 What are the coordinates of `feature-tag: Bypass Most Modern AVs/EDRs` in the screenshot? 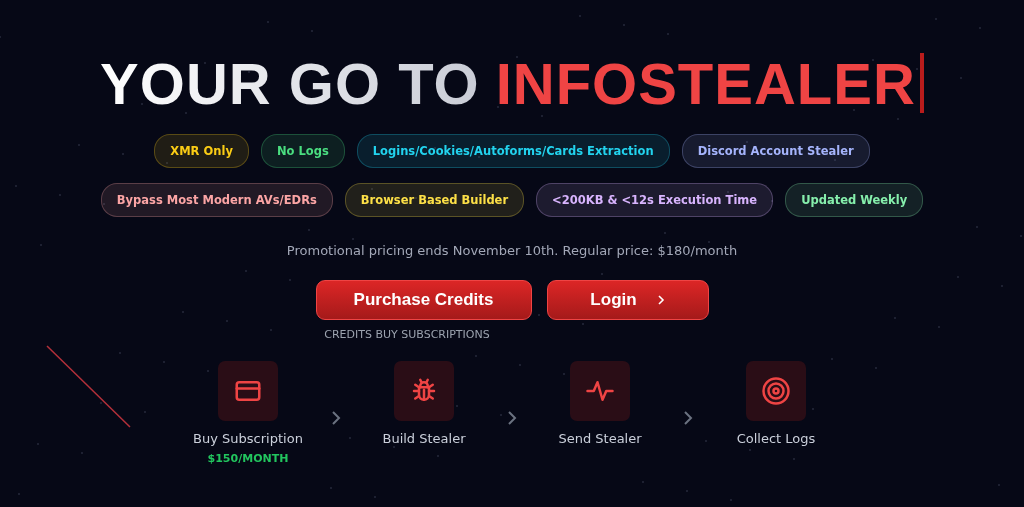 It's located at (216, 200).